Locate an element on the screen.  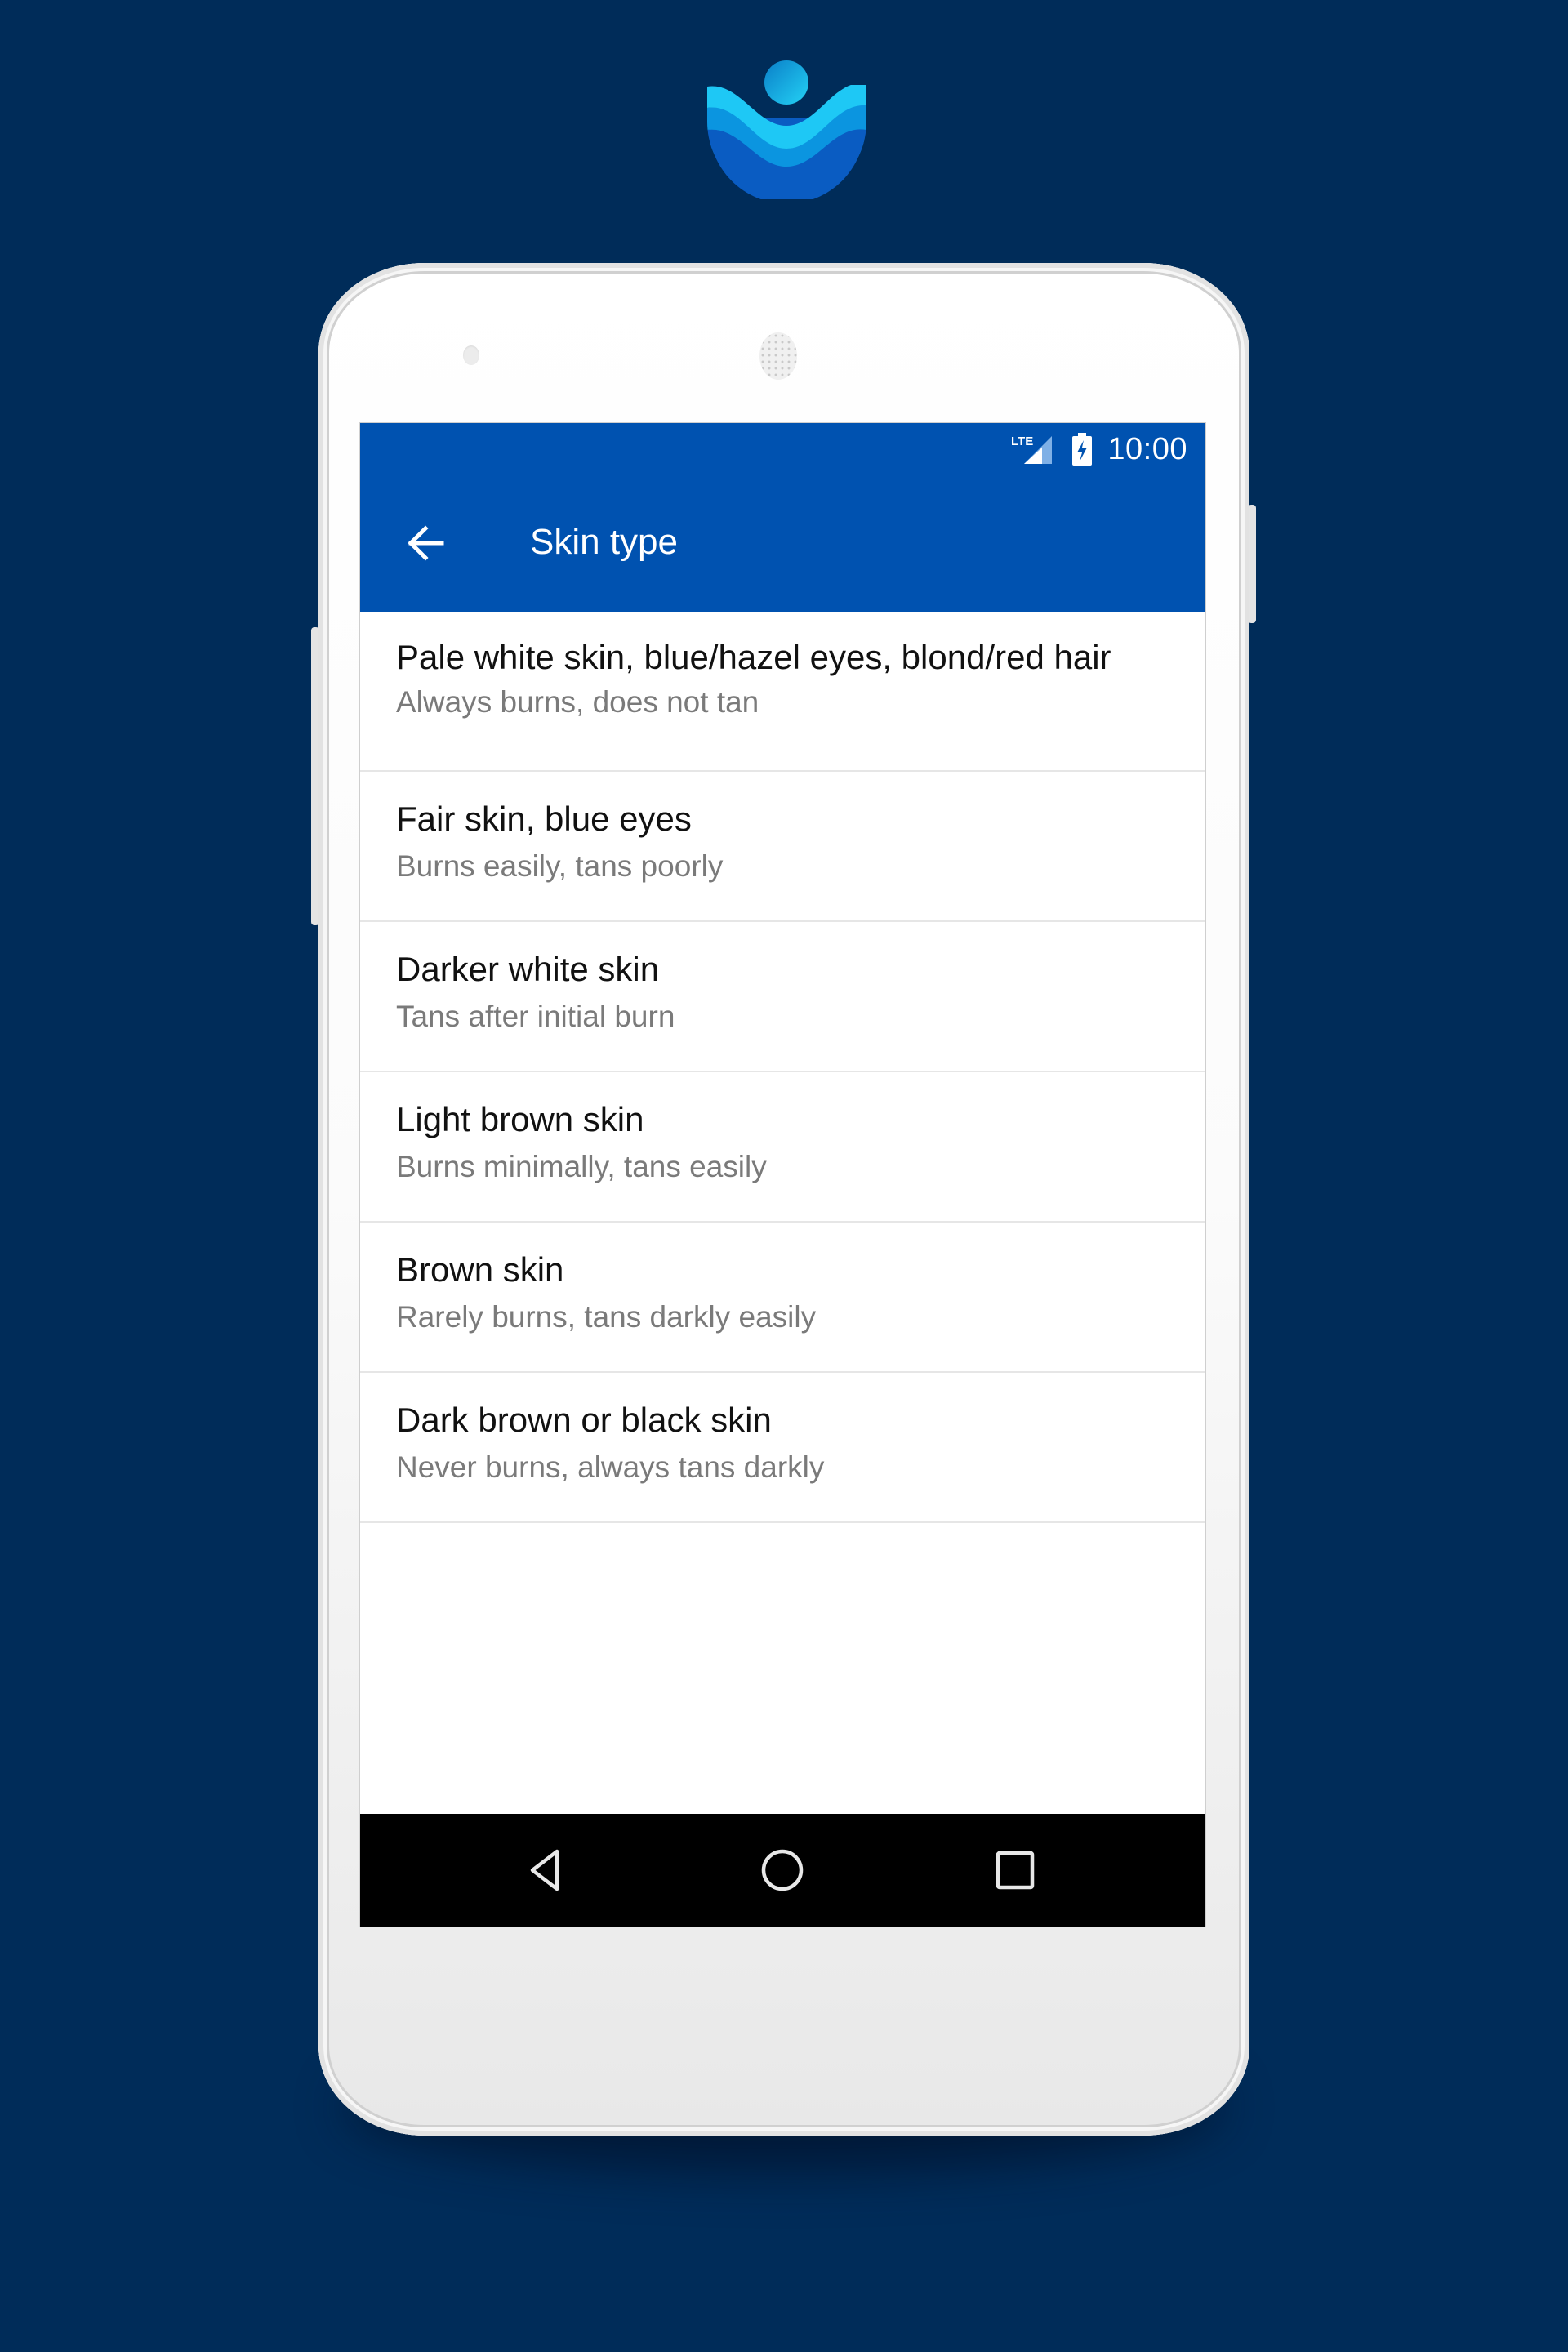
list-item-title: Light brown skin is located at coordinates (520, 1119).